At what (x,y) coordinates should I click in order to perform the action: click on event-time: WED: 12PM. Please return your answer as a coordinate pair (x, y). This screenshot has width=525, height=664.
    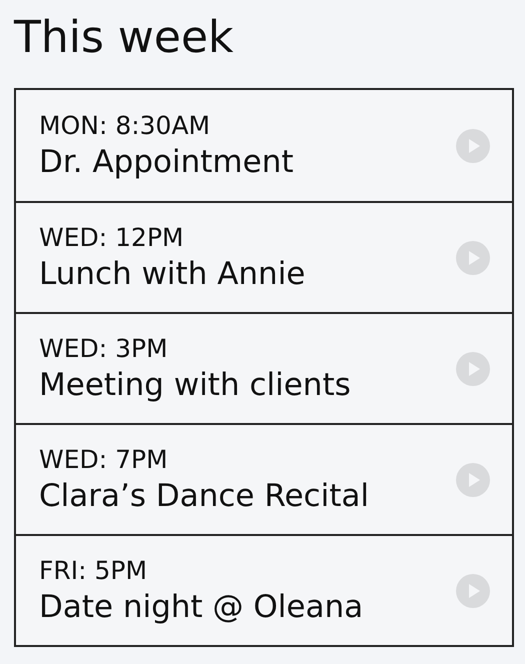
    Looking at the image, I should click on (112, 237).